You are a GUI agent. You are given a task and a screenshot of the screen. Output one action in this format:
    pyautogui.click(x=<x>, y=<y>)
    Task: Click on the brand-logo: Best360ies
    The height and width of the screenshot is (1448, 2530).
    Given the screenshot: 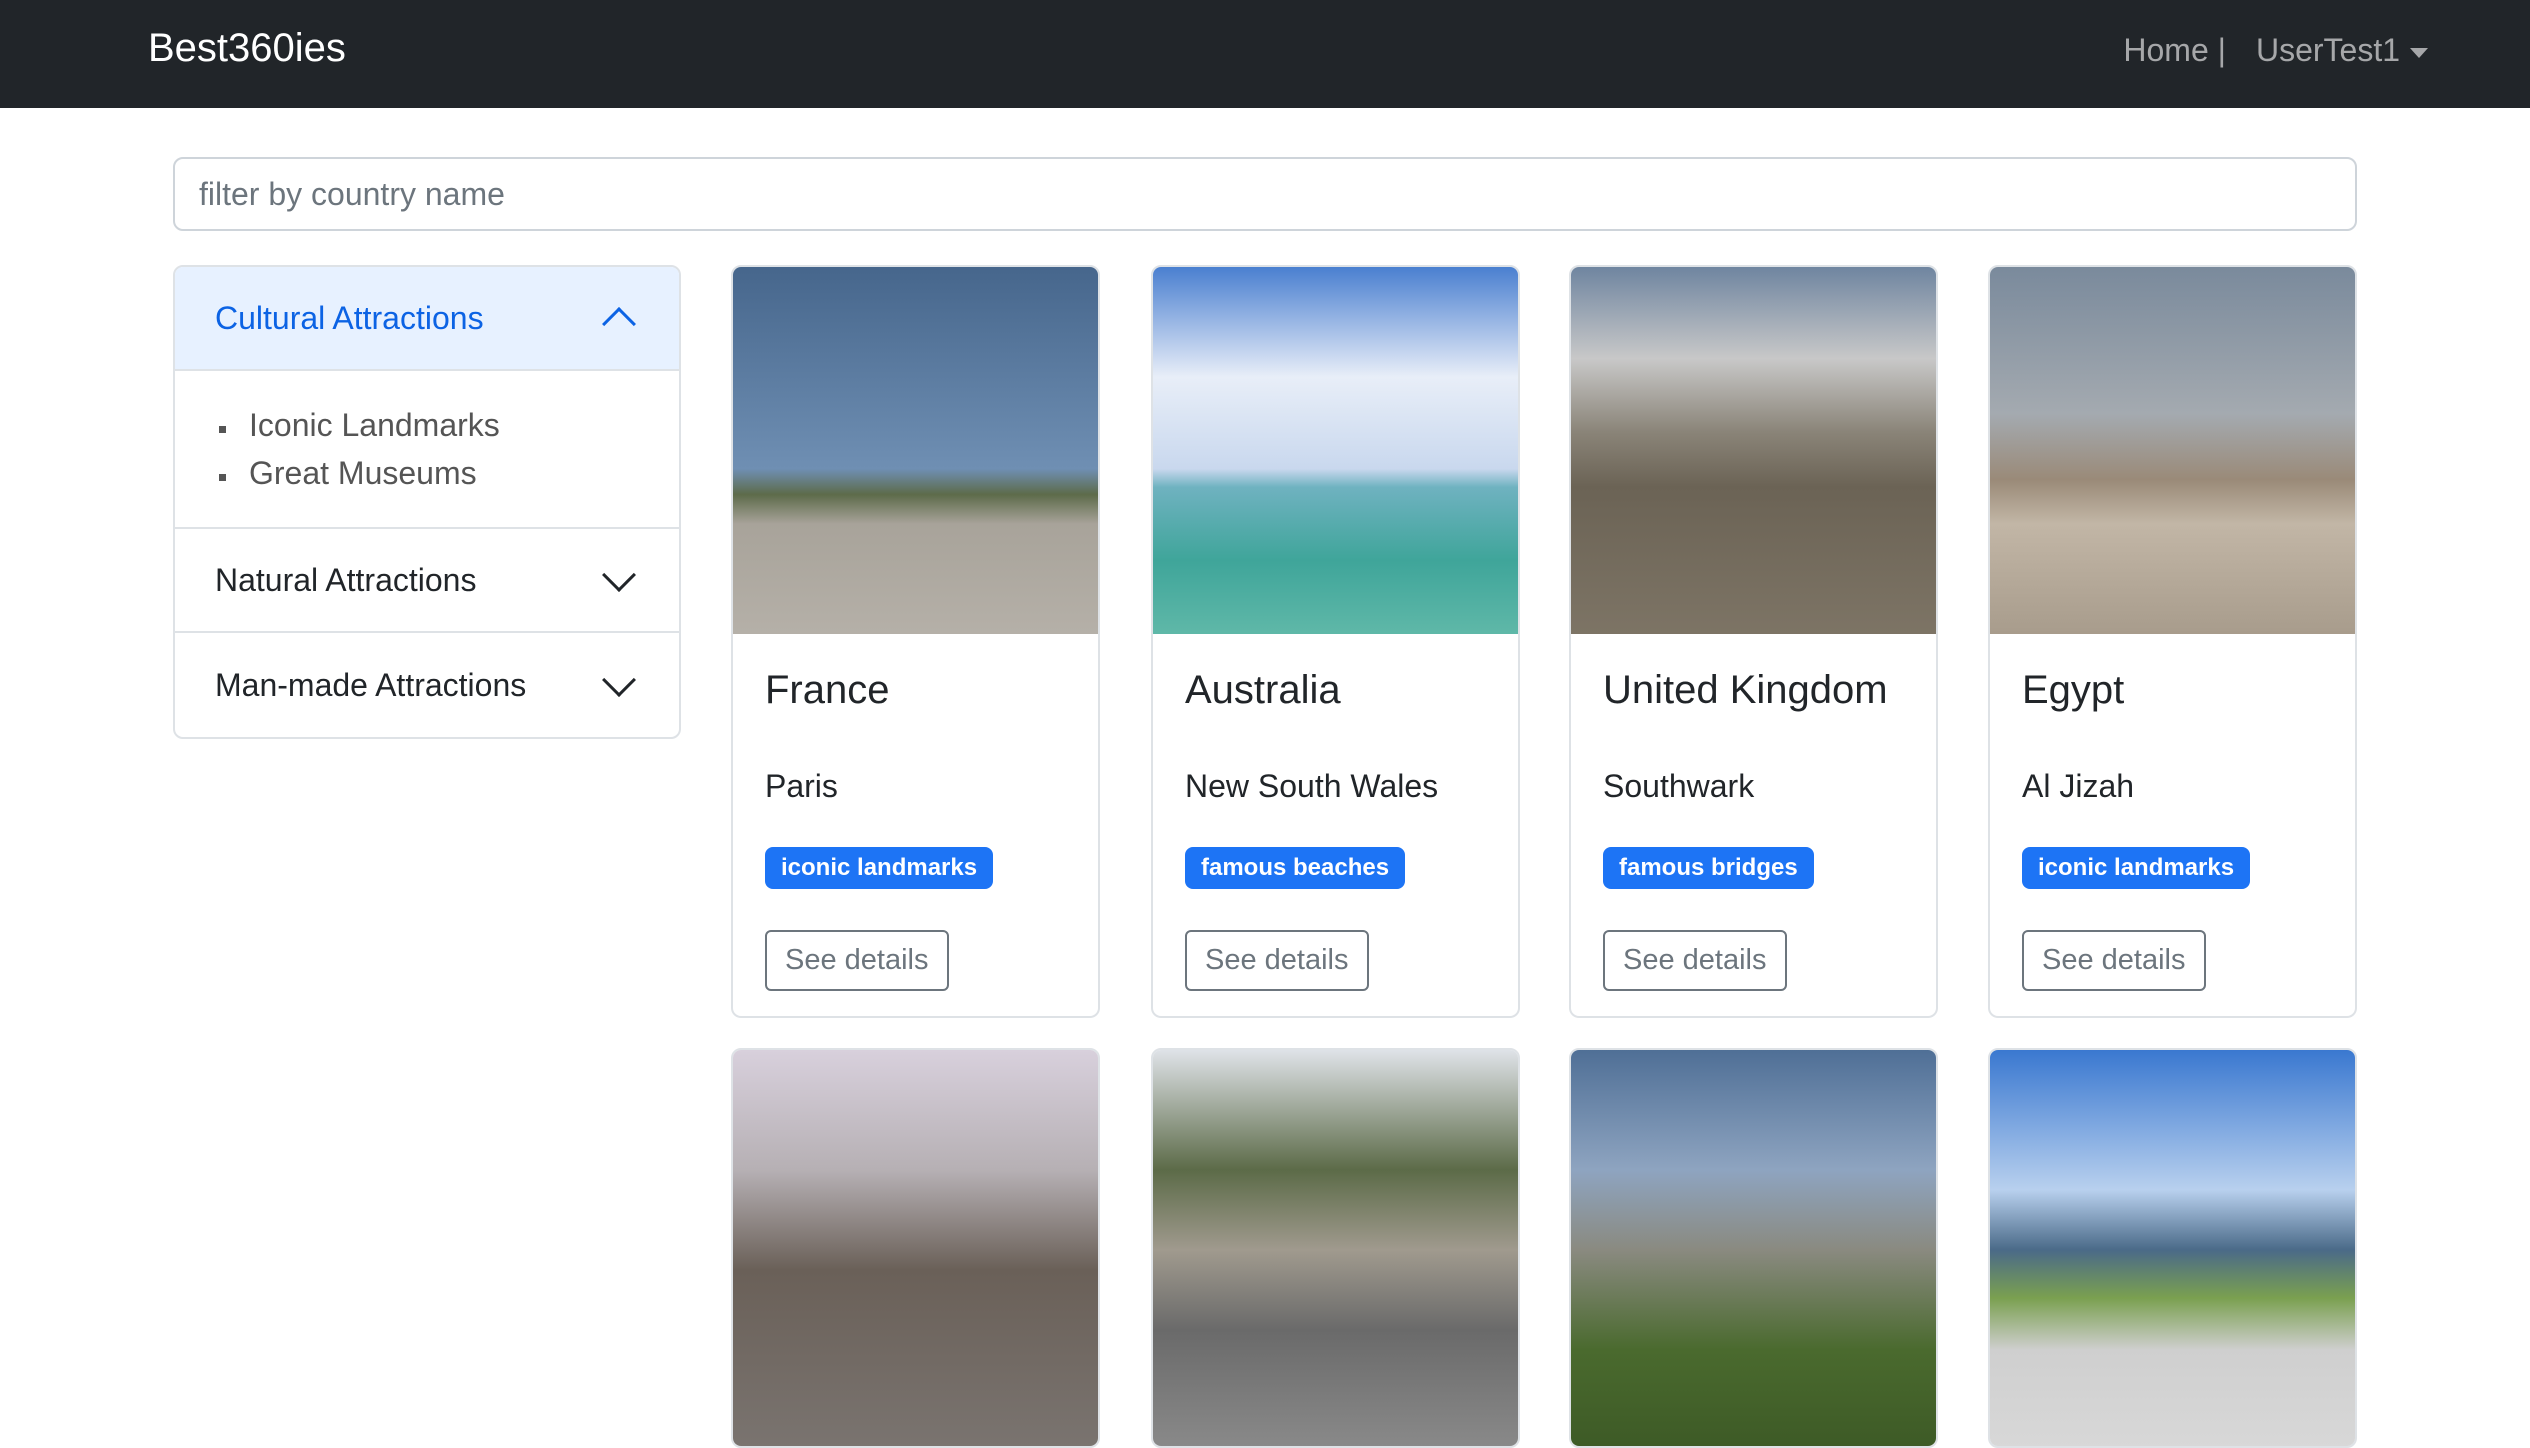 What is the action you would take?
    pyautogui.click(x=247, y=48)
    